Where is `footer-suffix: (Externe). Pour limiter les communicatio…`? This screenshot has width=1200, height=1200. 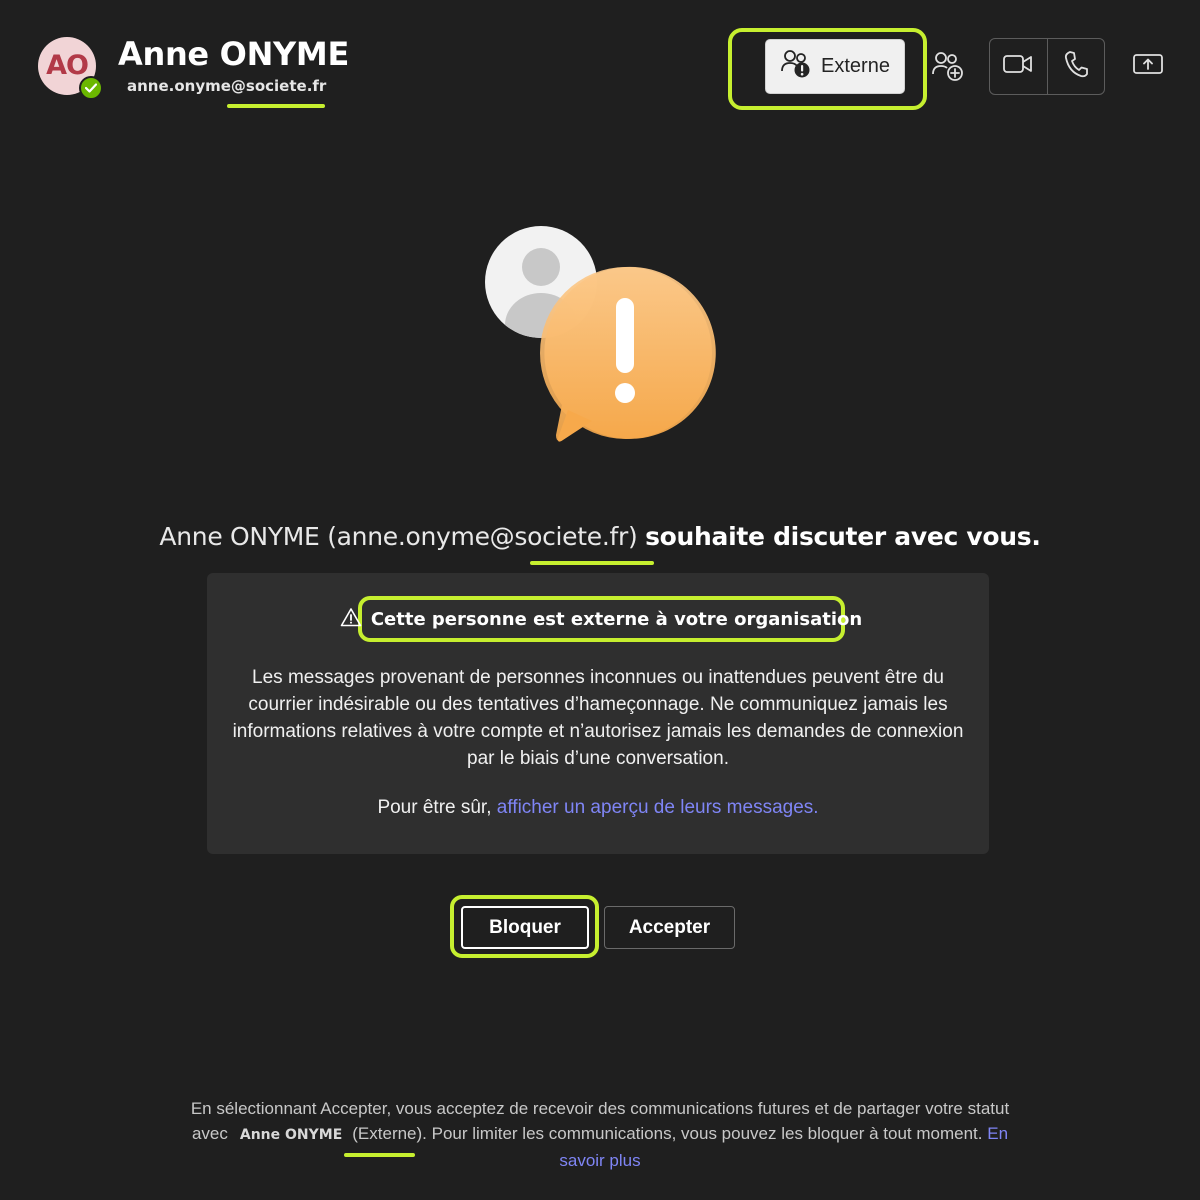 footer-suffix: (Externe). Pour limiter les communicatio… is located at coordinates (667, 1133).